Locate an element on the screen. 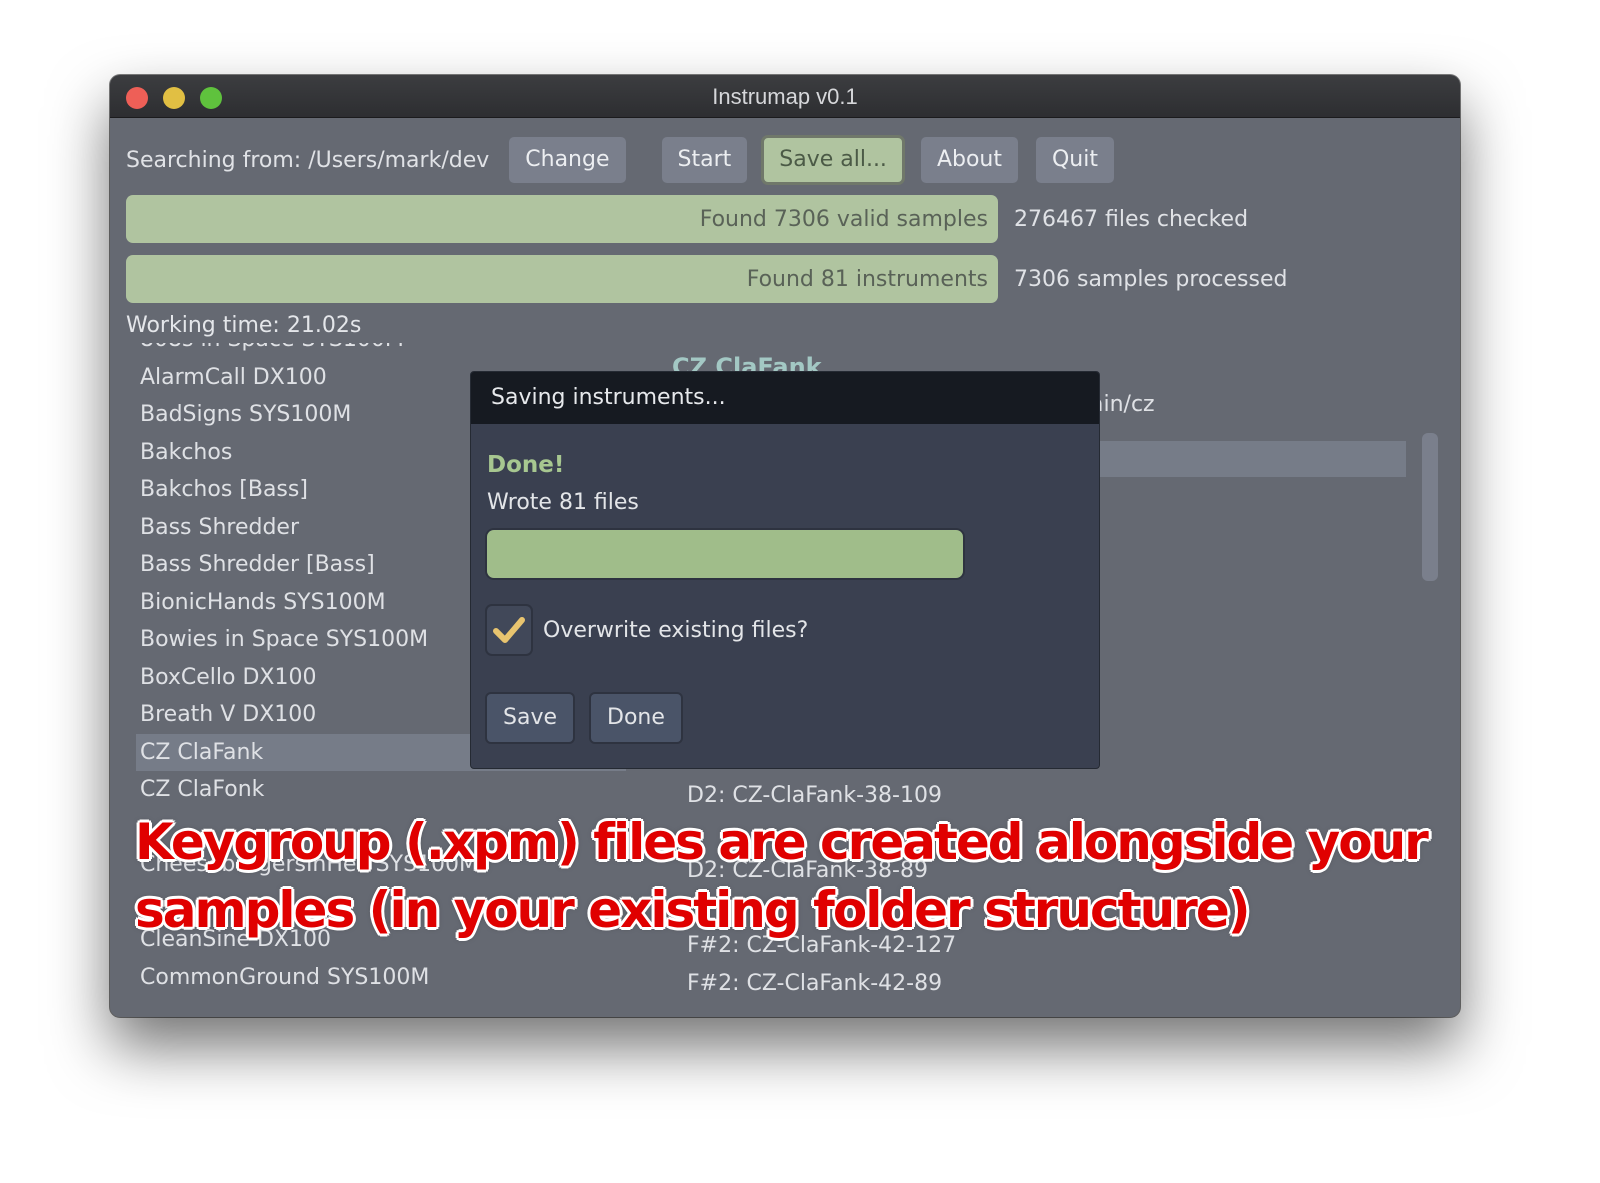  working-time-label: Working time: 21.02s is located at coordinates (244, 325).